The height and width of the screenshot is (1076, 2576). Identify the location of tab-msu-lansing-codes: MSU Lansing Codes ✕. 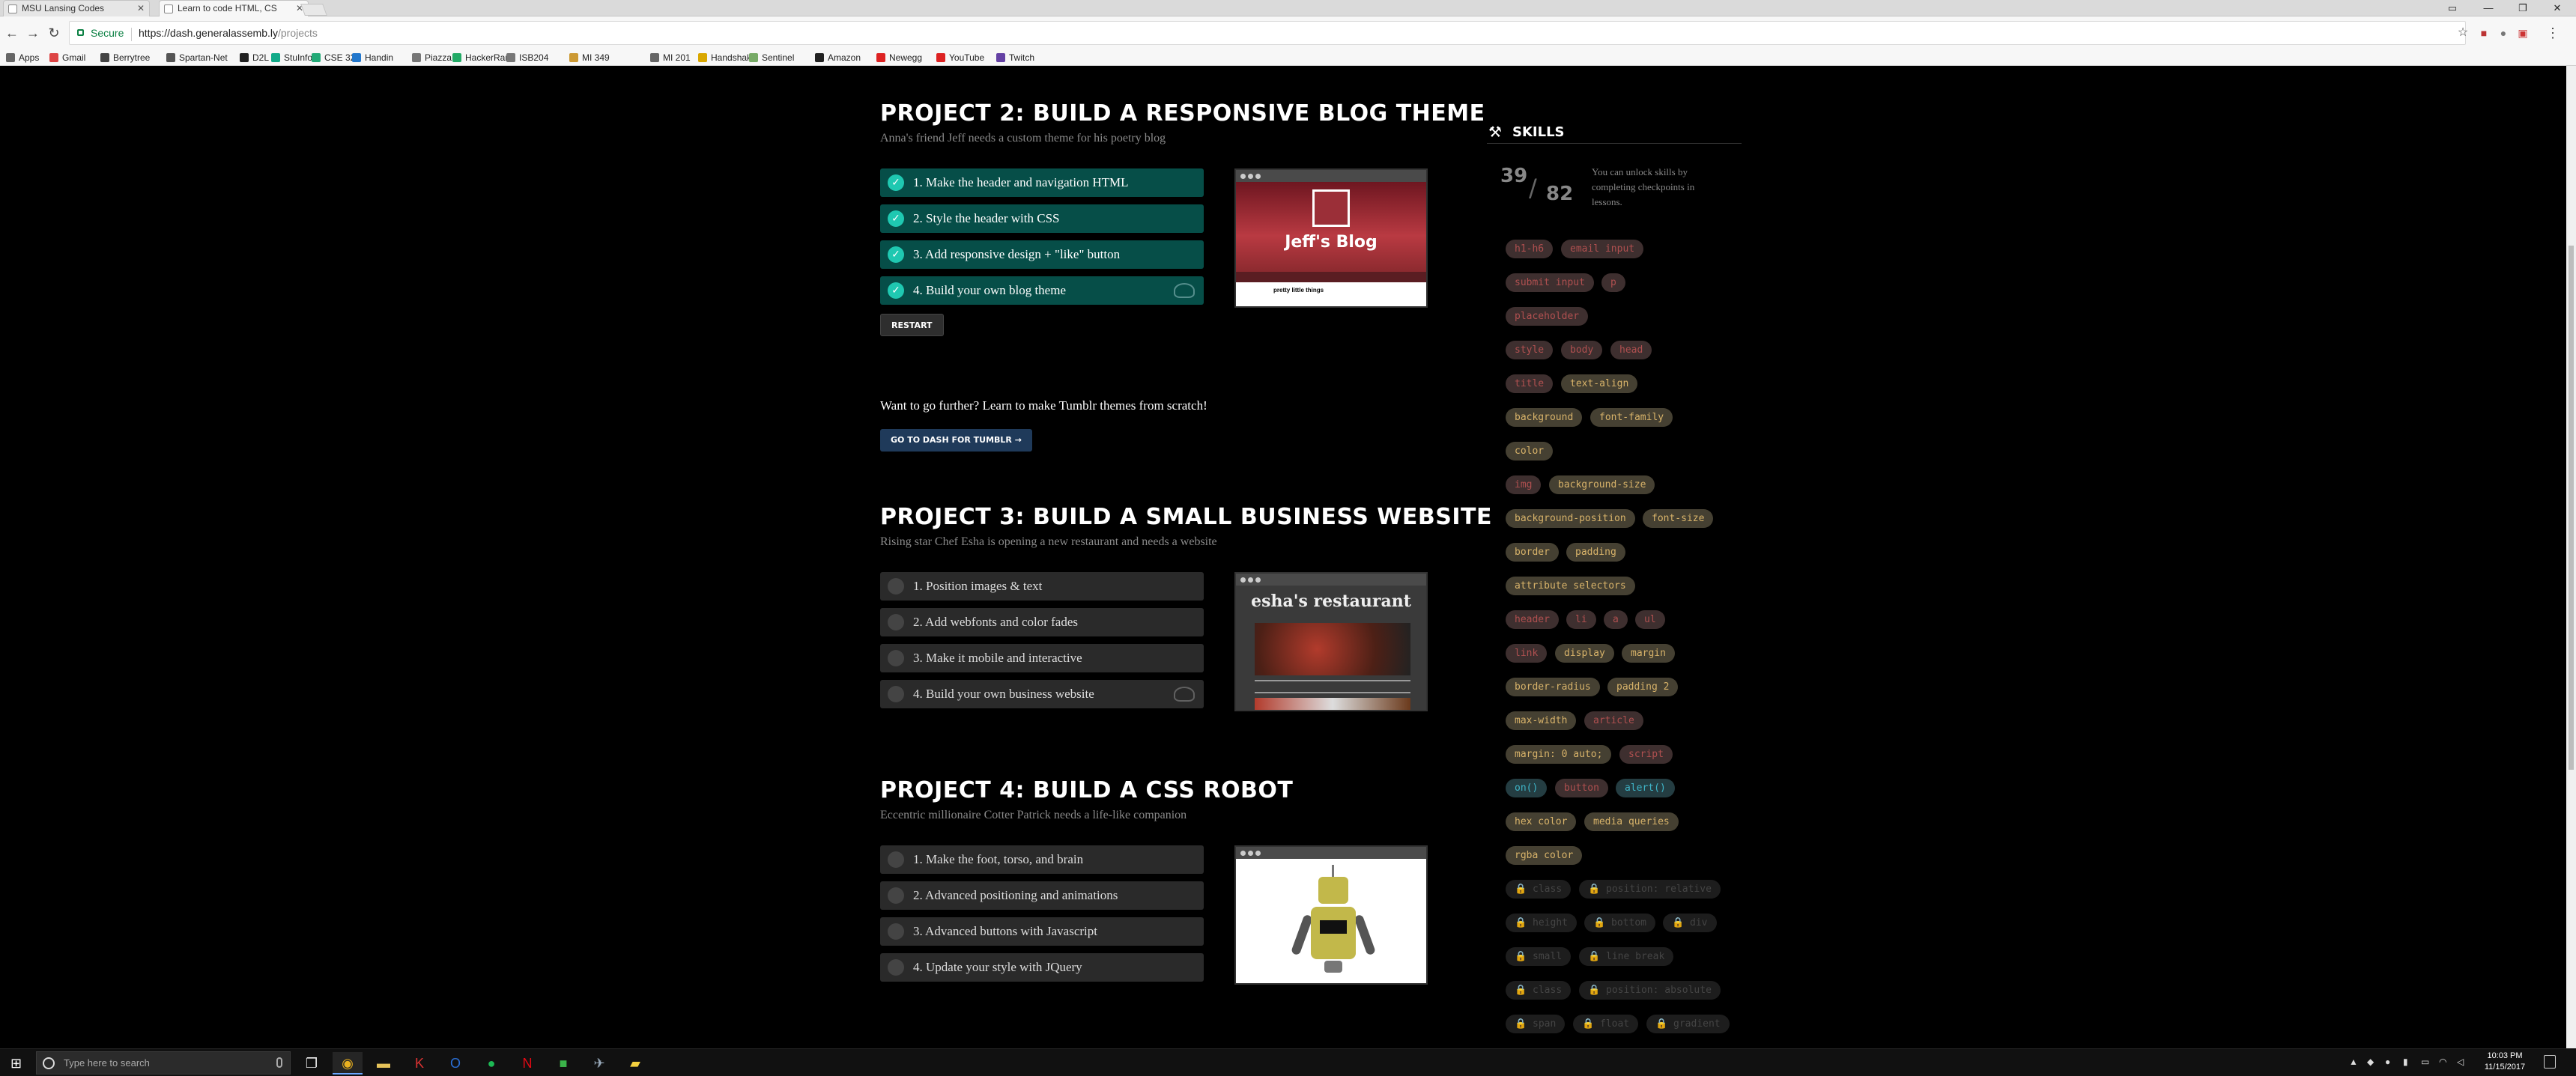
(76, 8).